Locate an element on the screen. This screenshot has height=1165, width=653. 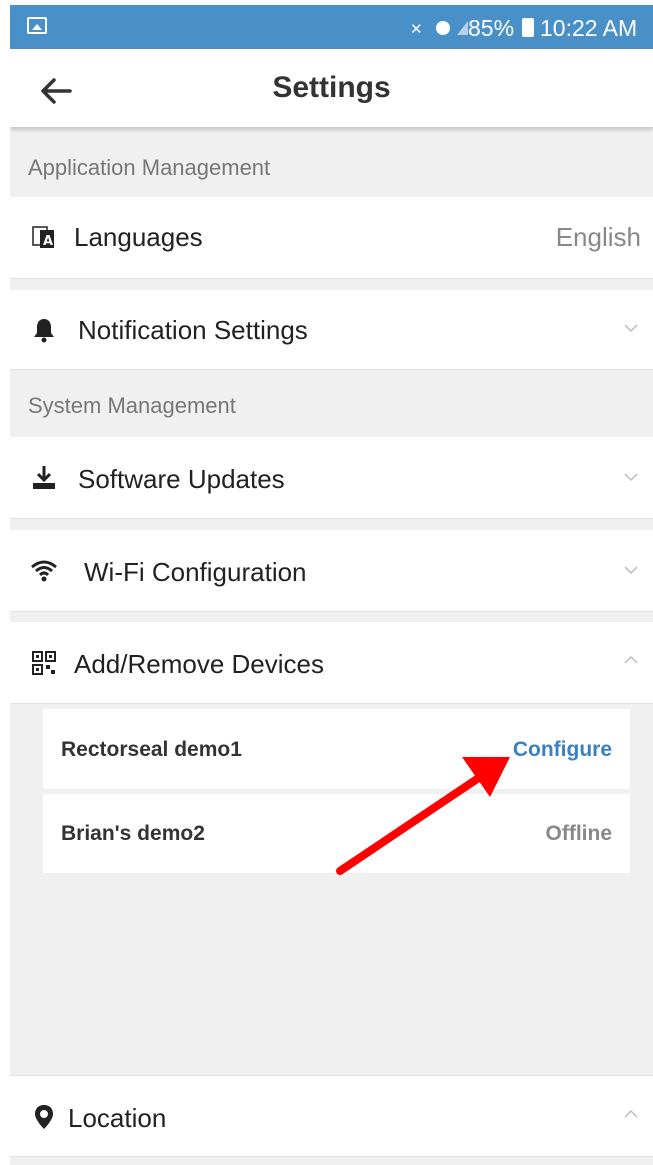
battery-icon is located at coordinates (528, 27).